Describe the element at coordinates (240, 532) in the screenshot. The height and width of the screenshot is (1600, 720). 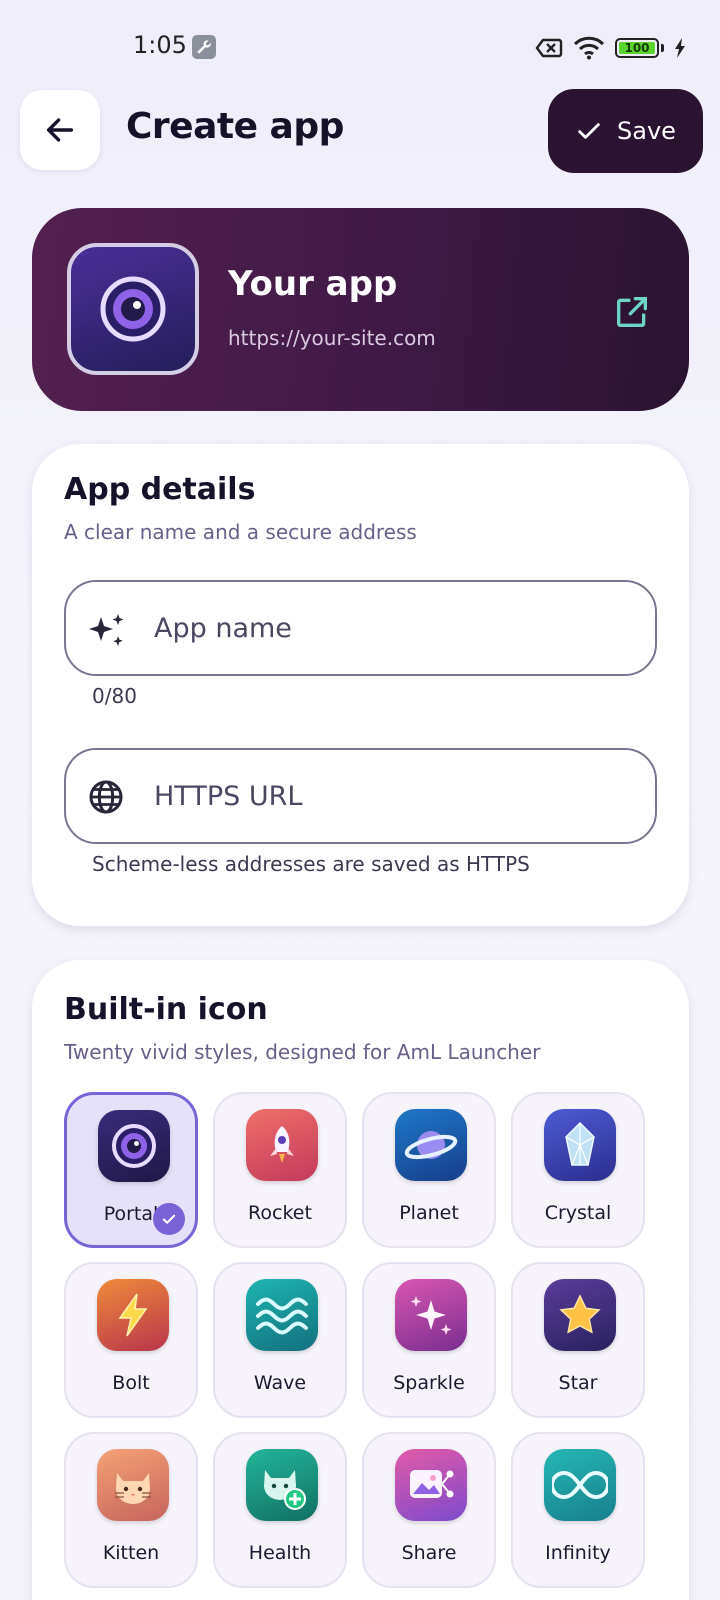
I see `section-subtitle: A clear name and a secure address` at that location.